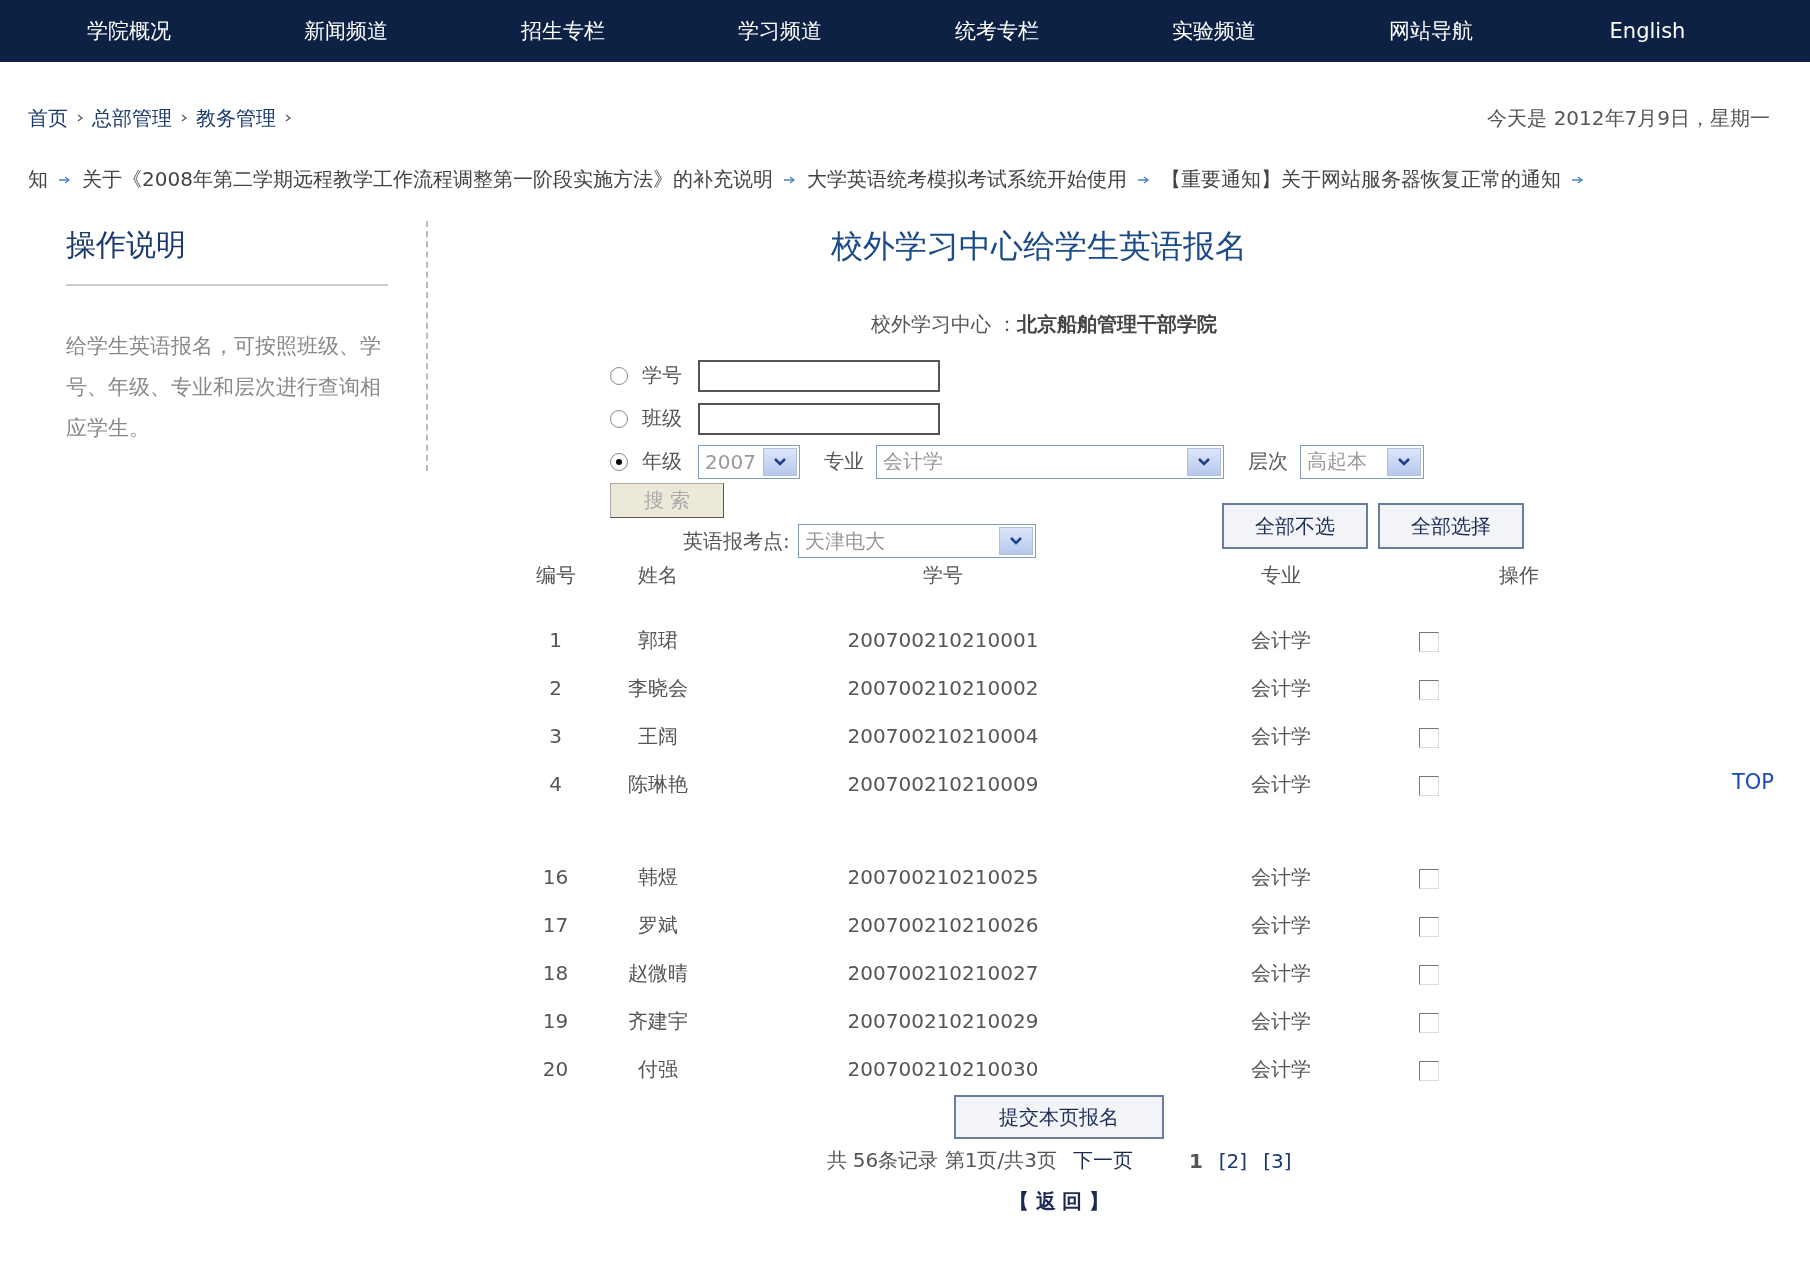 The image size is (1810, 1276). I want to click on news-link: 知, so click(38, 179).